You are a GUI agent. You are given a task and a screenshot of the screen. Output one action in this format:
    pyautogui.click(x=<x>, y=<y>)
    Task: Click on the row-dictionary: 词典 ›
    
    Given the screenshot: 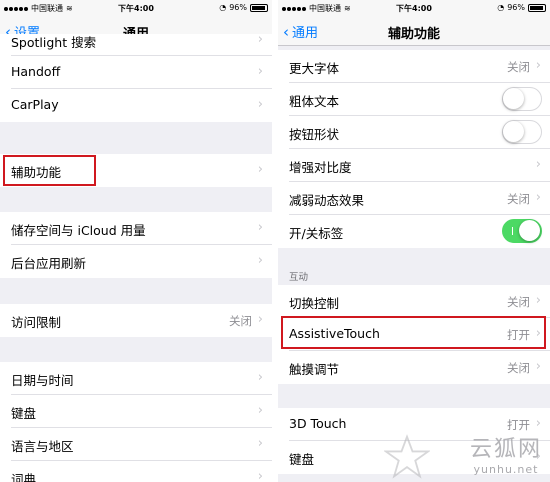 What is the action you would take?
    pyautogui.click(x=136, y=471)
    